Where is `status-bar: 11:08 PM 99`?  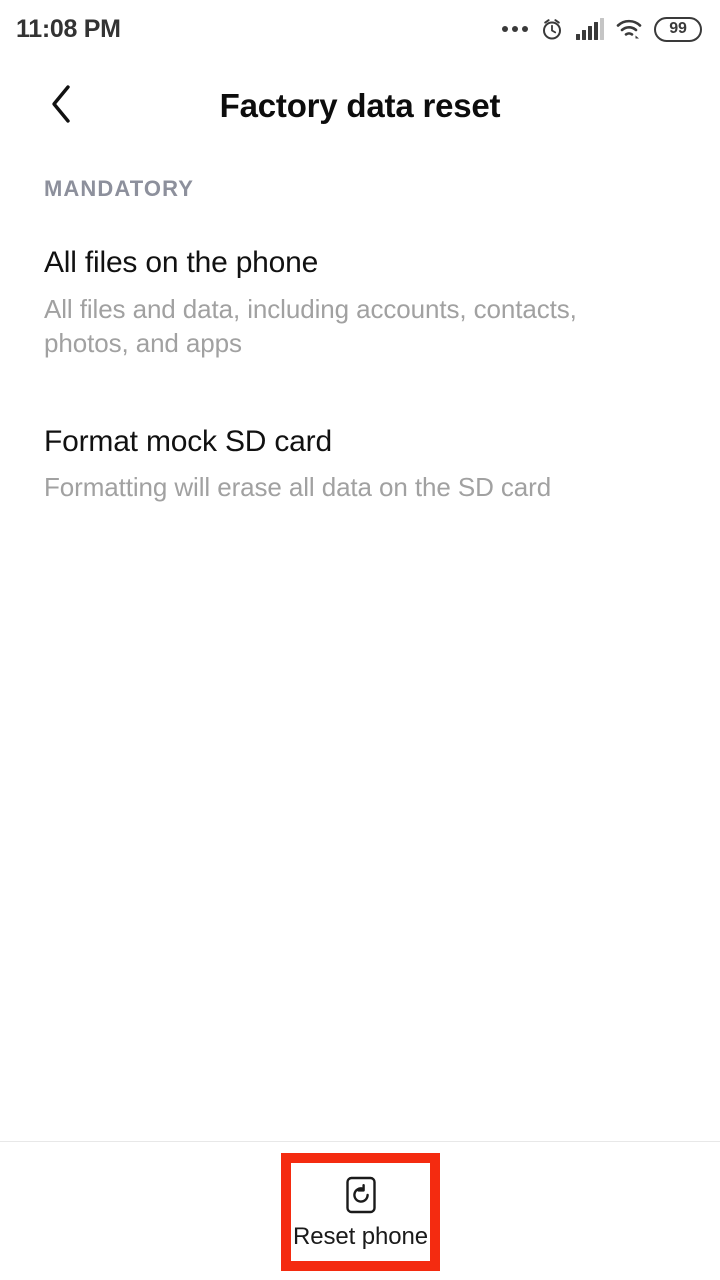 status-bar: 11:08 PM 99 is located at coordinates (360, 29).